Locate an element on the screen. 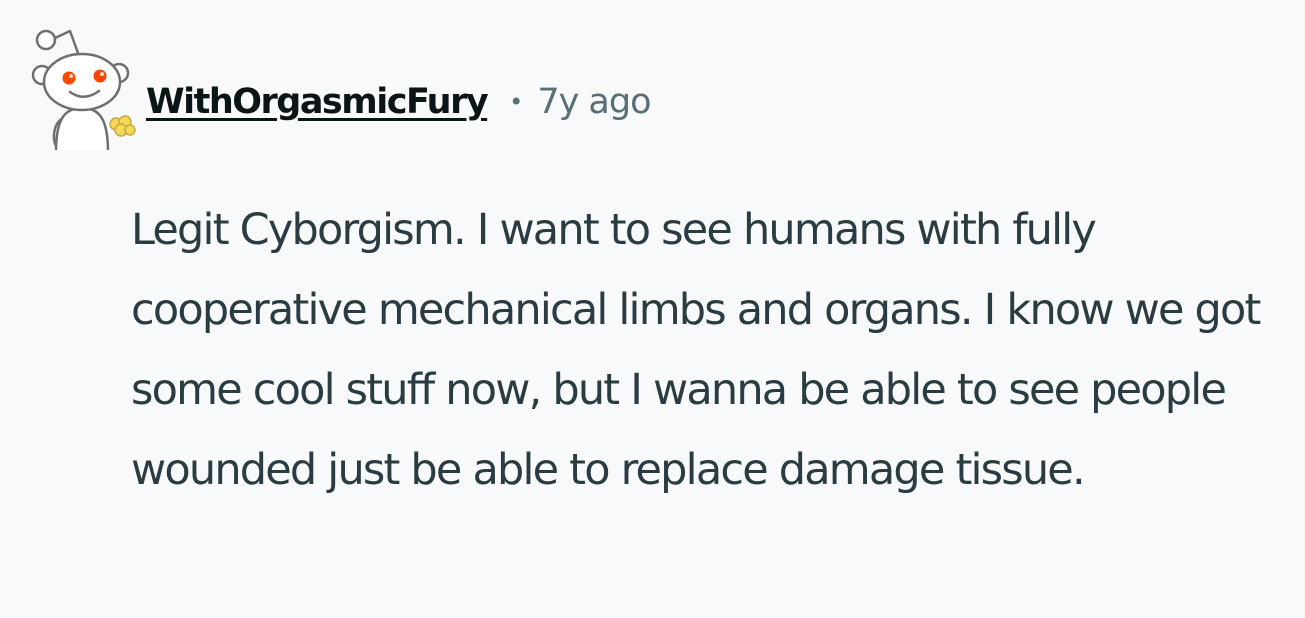  snoo-avatar-icon is located at coordinates (85, 85).